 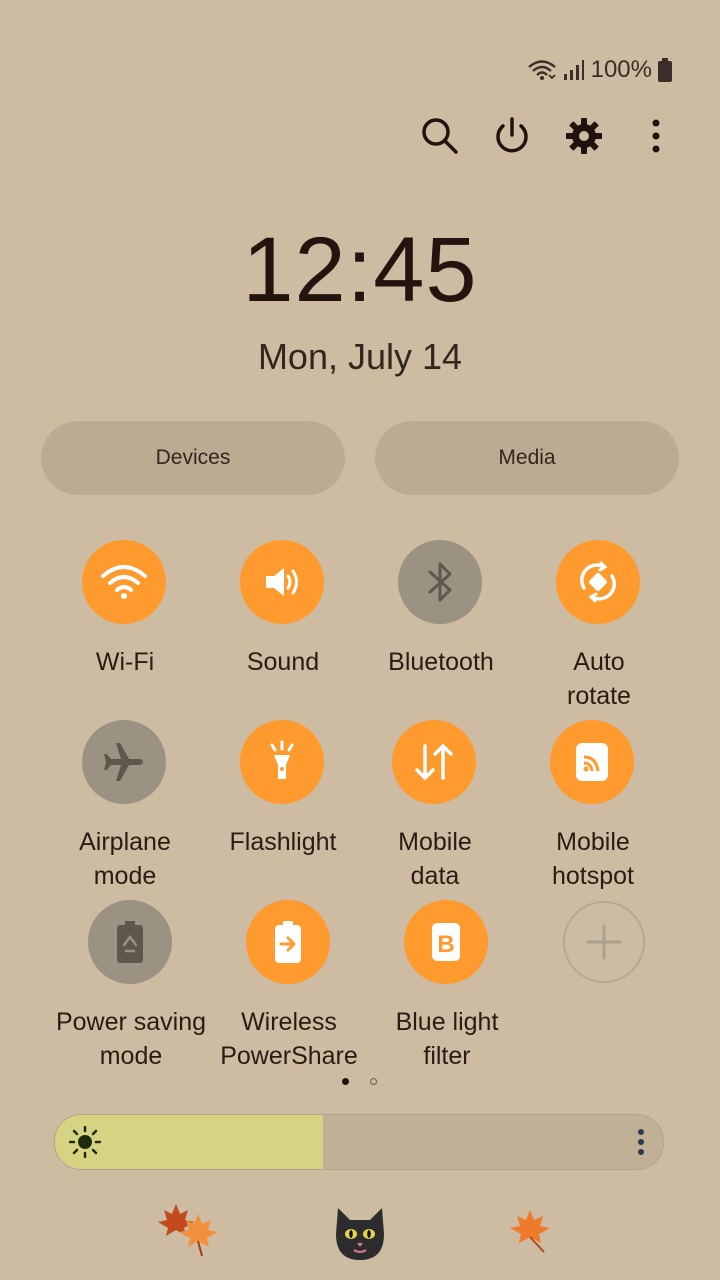 What do you see at coordinates (665, 70) in the screenshot?
I see `battery-icon` at bounding box center [665, 70].